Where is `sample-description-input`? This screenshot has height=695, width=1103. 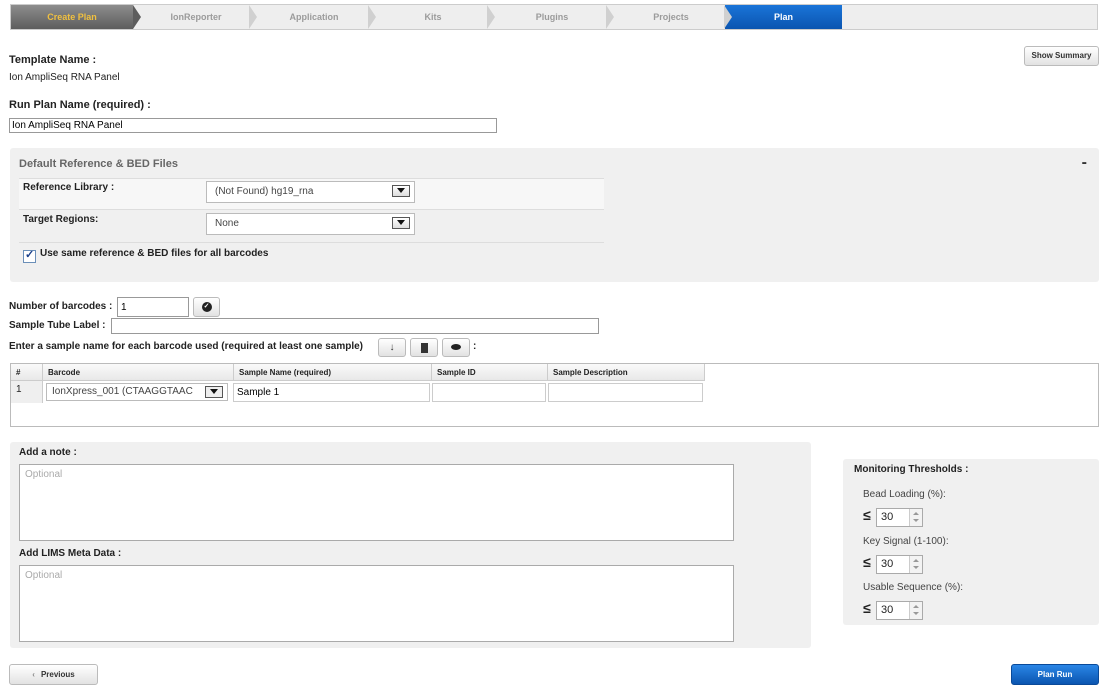
sample-description-input is located at coordinates (625, 392).